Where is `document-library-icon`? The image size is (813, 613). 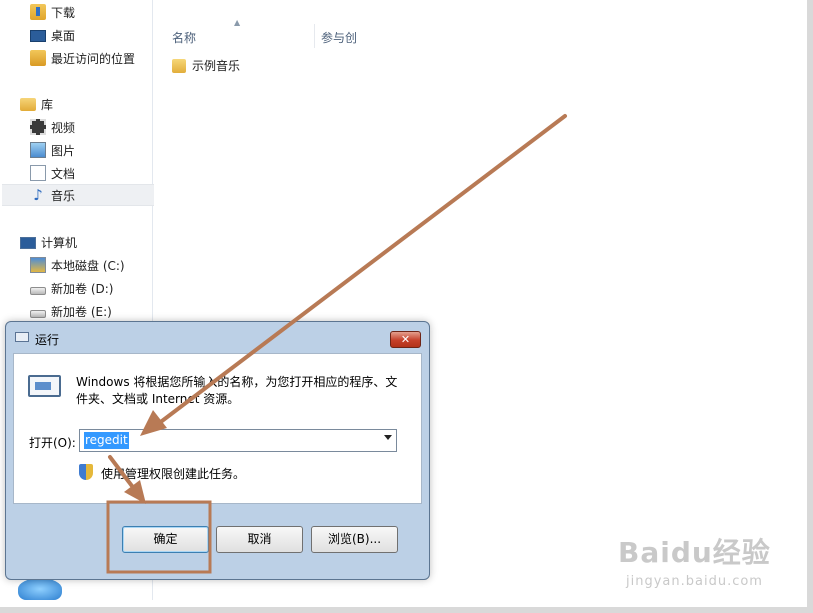 document-library-icon is located at coordinates (38, 173).